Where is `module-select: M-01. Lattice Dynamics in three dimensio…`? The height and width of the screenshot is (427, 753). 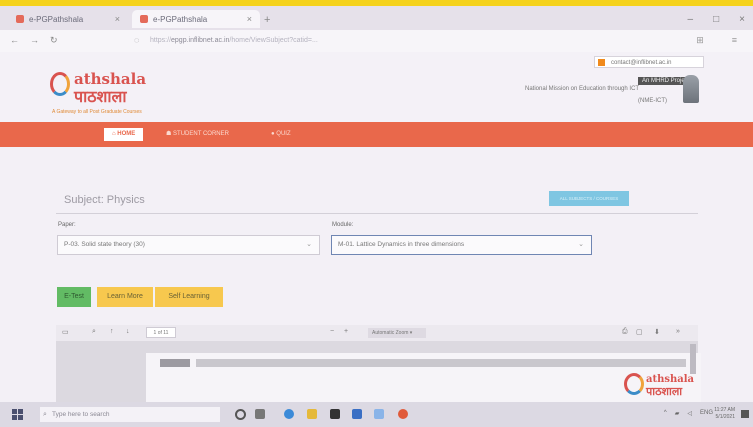 module-select: M-01. Lattice Dynamics in three dimensio… is located at coordinates (461, 245).